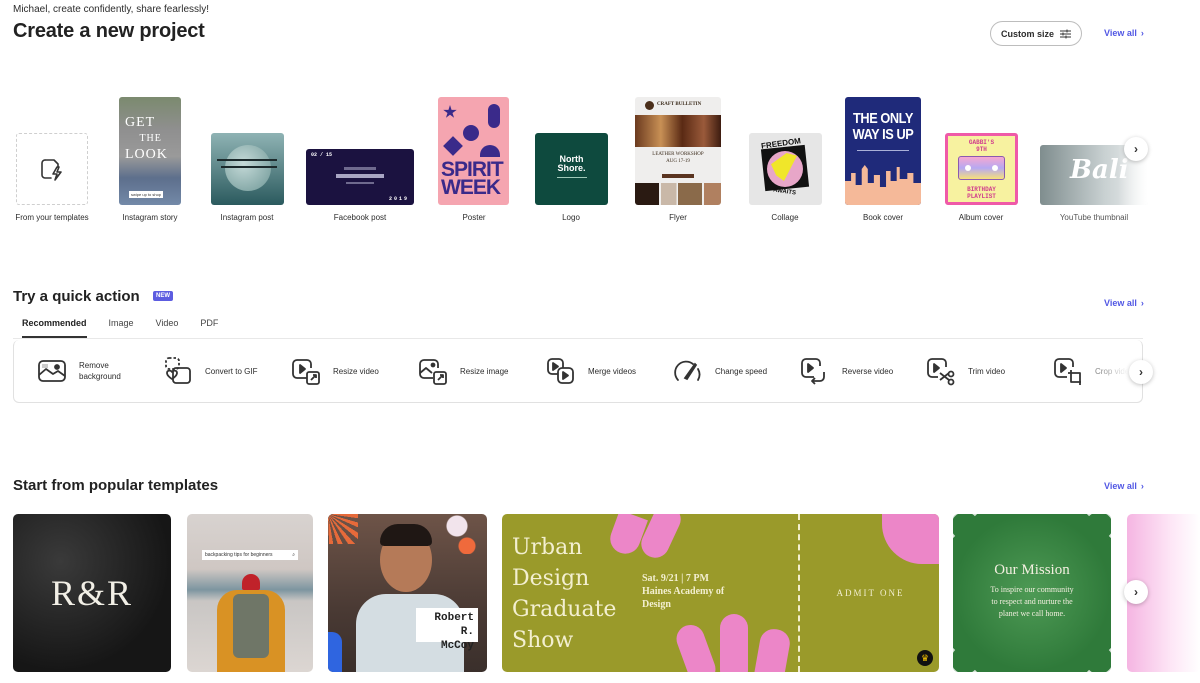 This screenshot has width=1200, height=683. What do you see at coordinates (784, 192) in the screenshot?
I see `thumb-text: AWAITS` at bounding box center [784, 192].